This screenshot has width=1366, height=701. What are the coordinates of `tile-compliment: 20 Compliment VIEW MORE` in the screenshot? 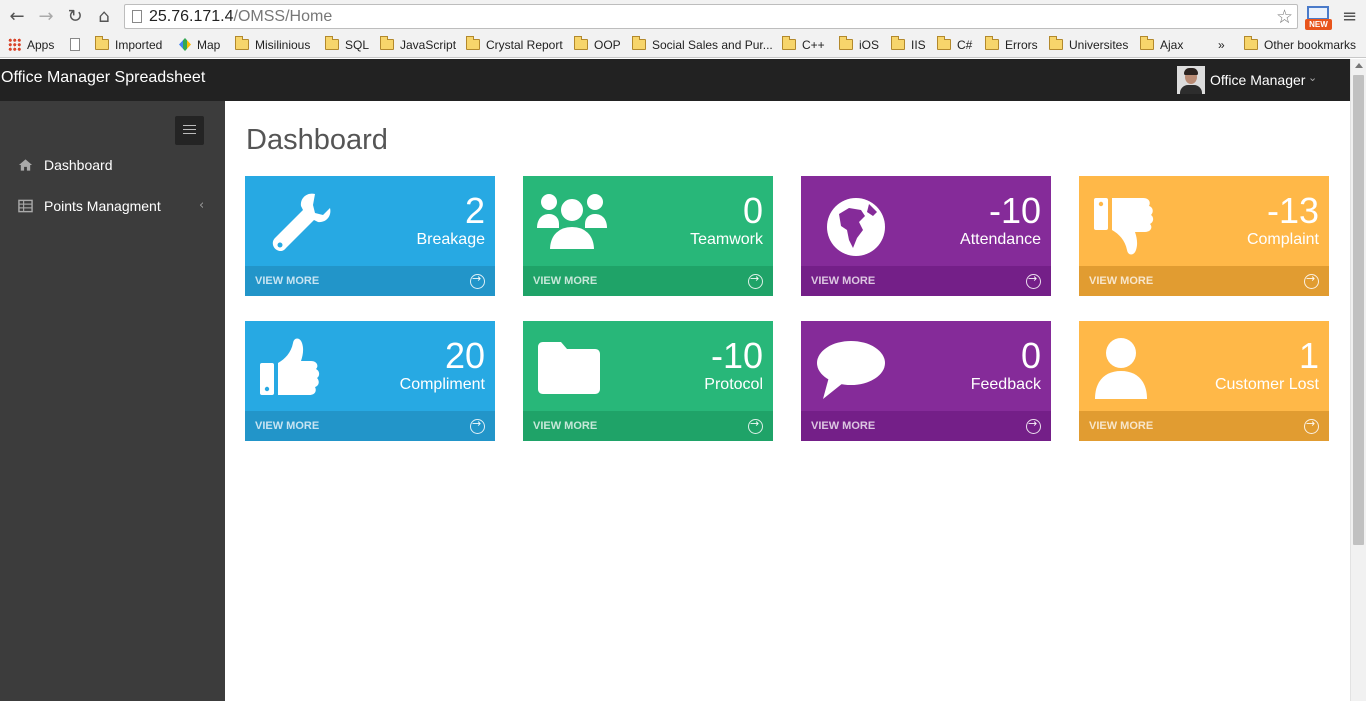 It's located at (370, 381).